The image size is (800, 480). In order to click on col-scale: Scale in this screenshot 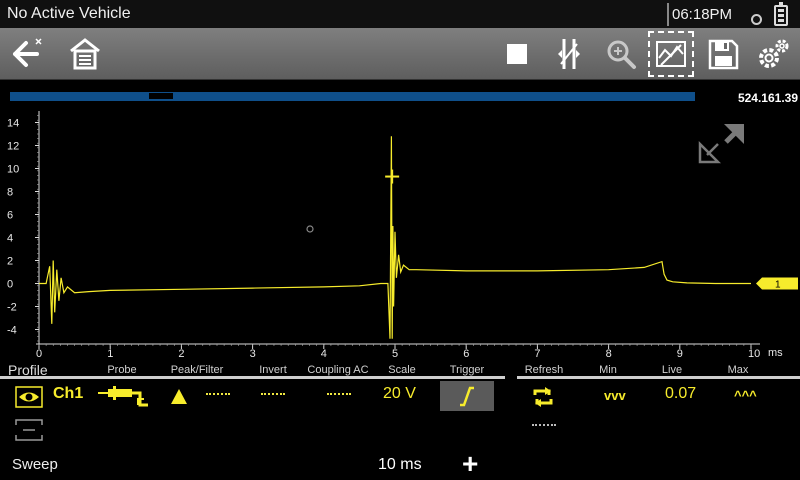, I will do `click(402, 370)`.